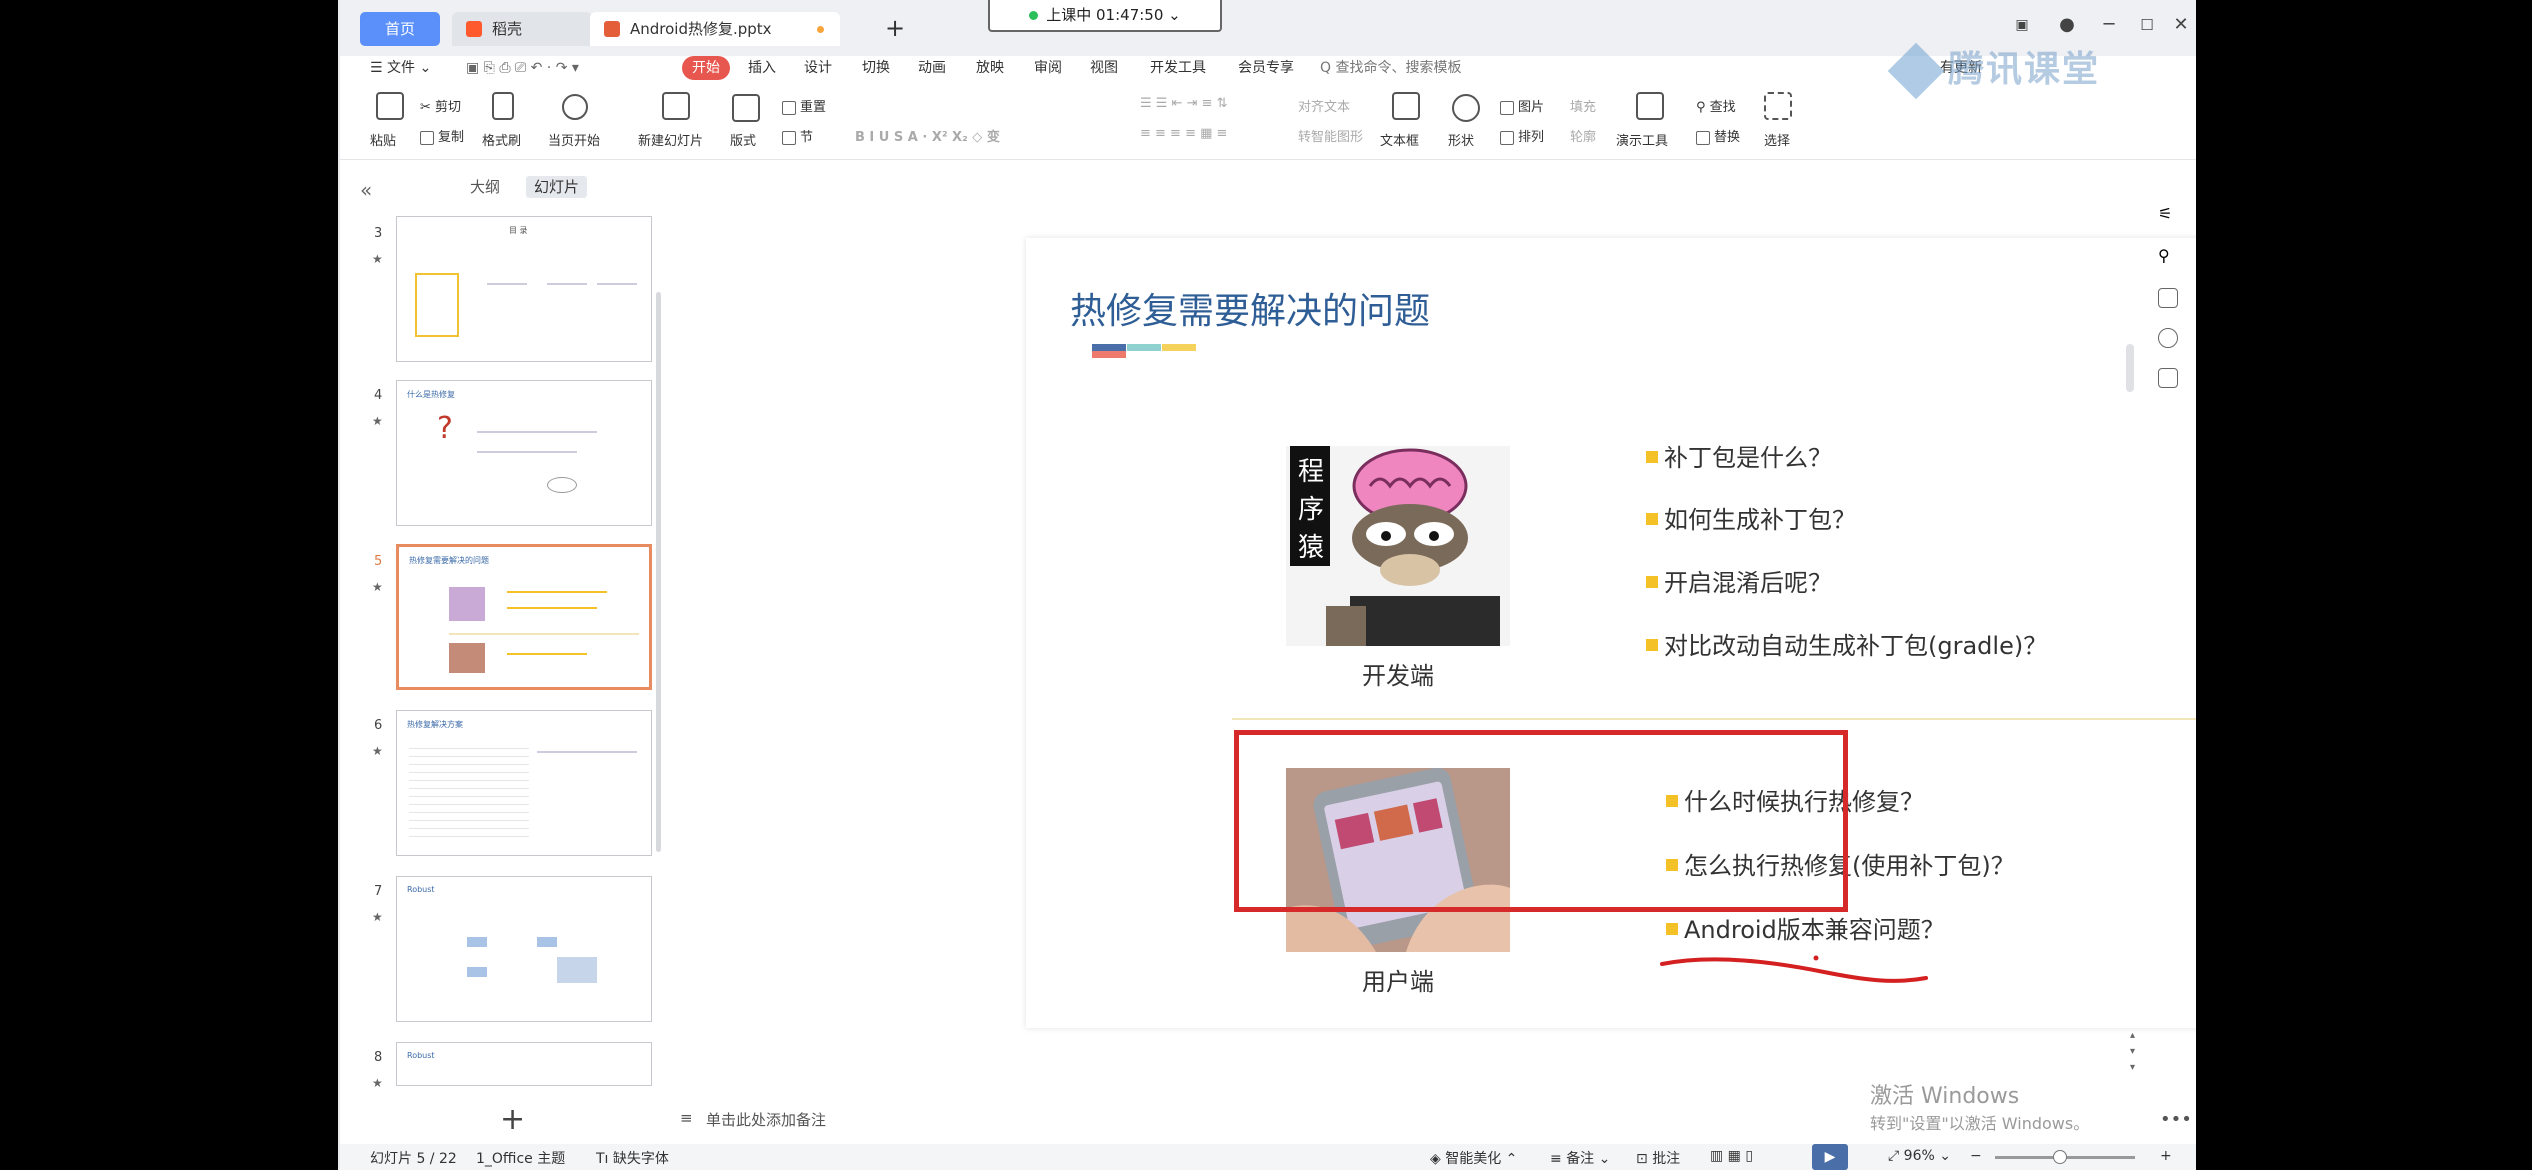 This screenshot has height=1170, width=2532. I want to click on font-style-icons: B I U S A · X² X₂ ◇ 变, so click(927, 135).